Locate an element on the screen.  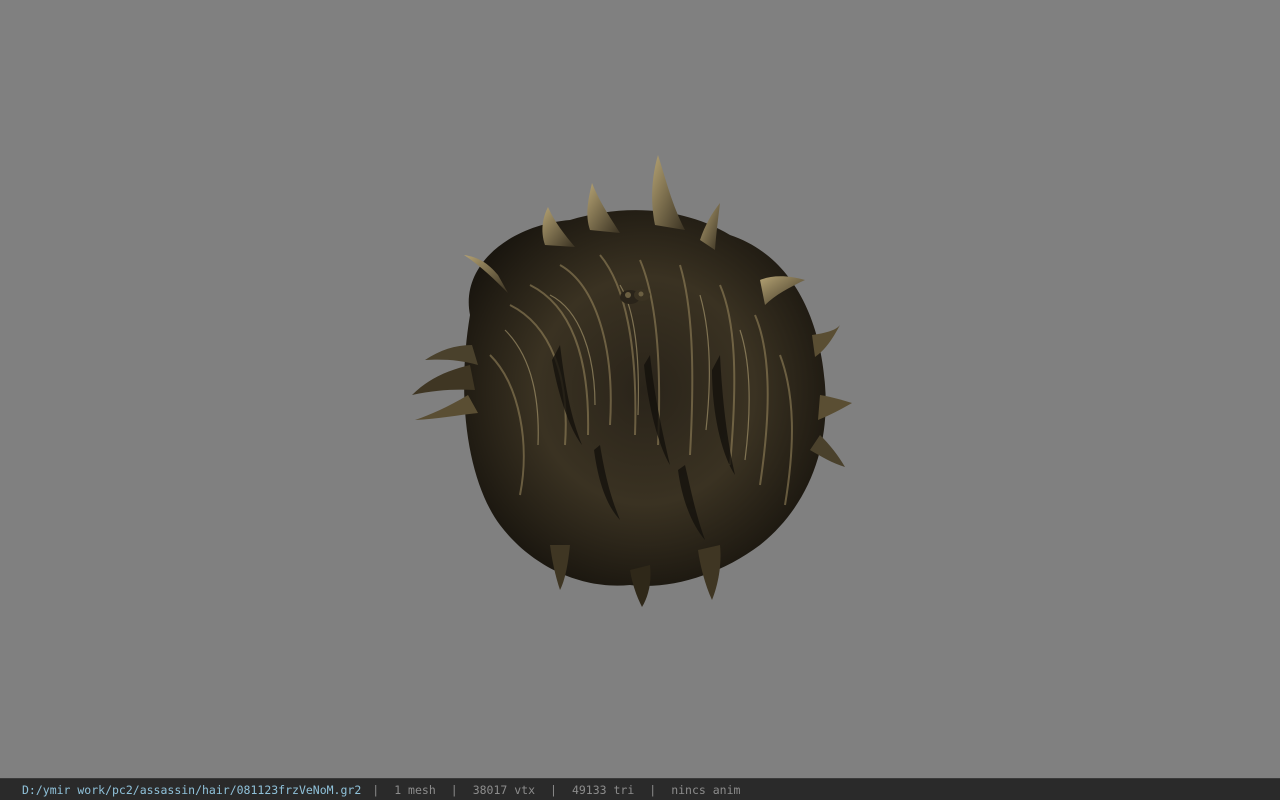
triangle-count: 49133 tri is located at coordinates (603, 789).